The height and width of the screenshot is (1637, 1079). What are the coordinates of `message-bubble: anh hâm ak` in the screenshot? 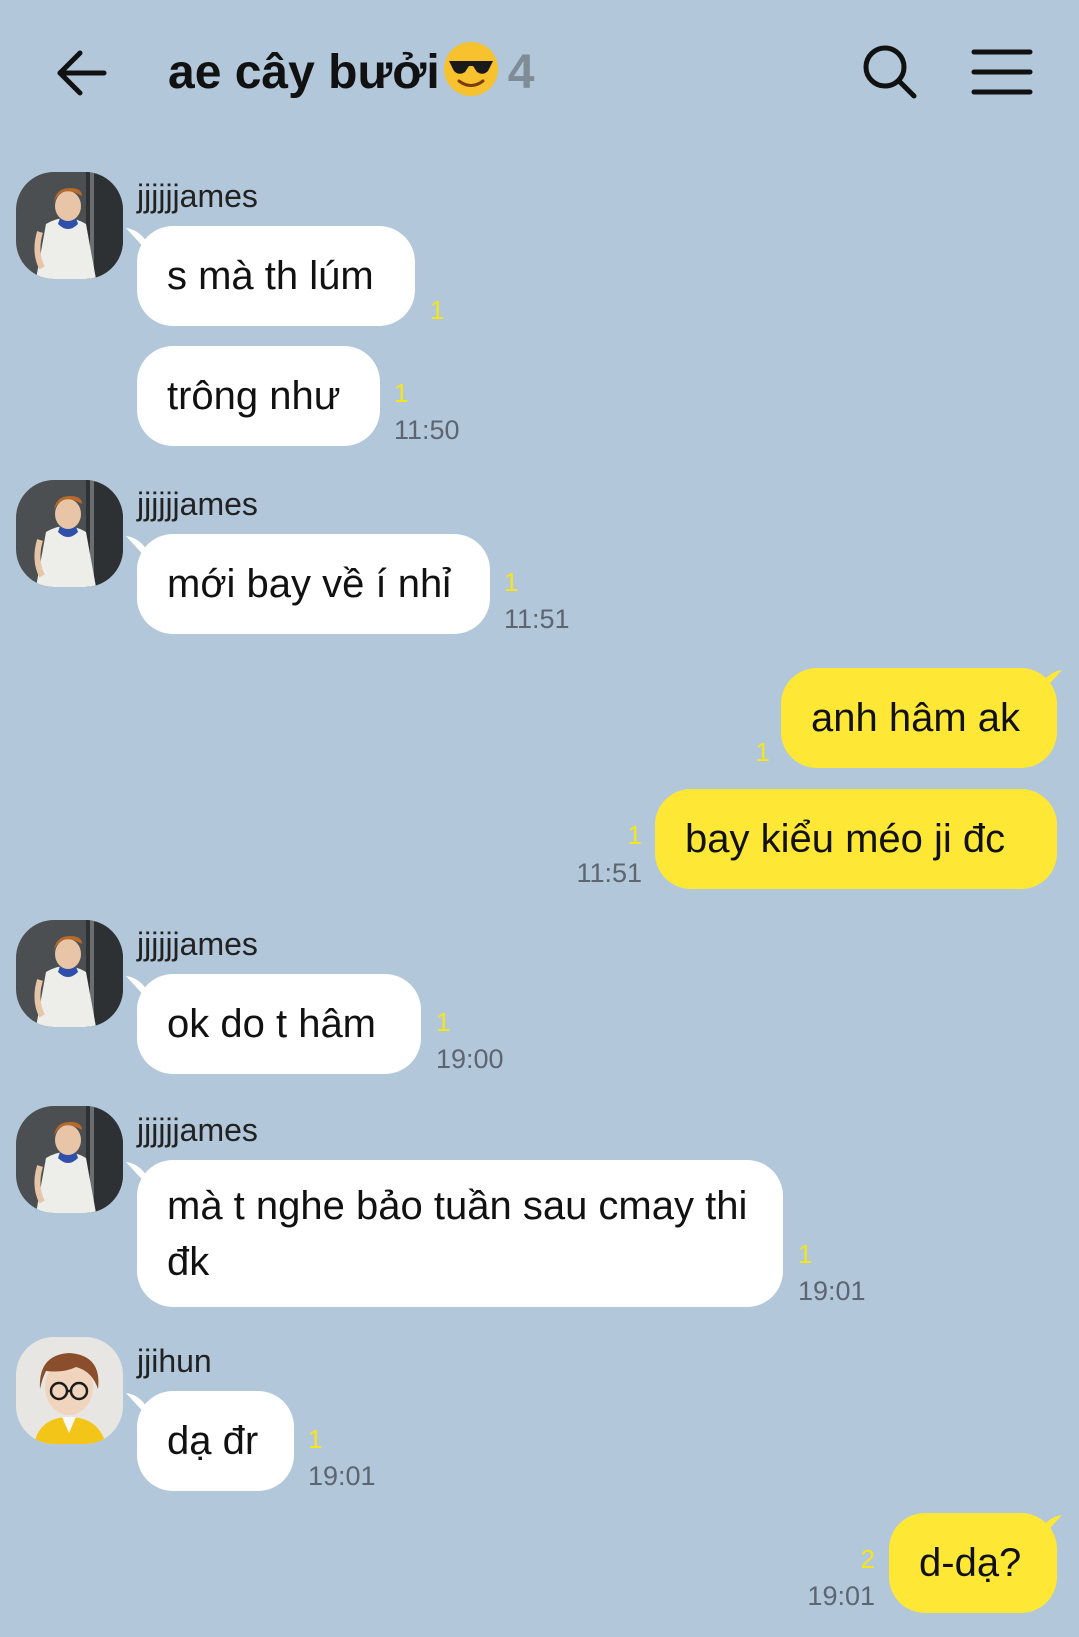 It's located at (919, 718).